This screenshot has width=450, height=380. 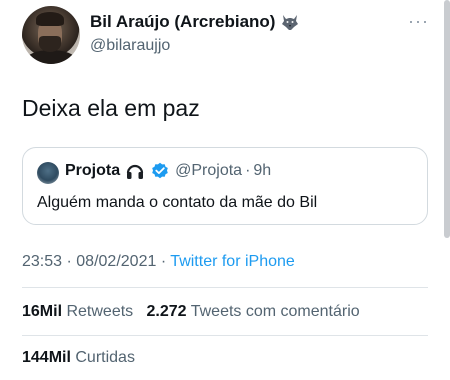 I want to click on verified-badge-icon, so click(x=160, y=171).